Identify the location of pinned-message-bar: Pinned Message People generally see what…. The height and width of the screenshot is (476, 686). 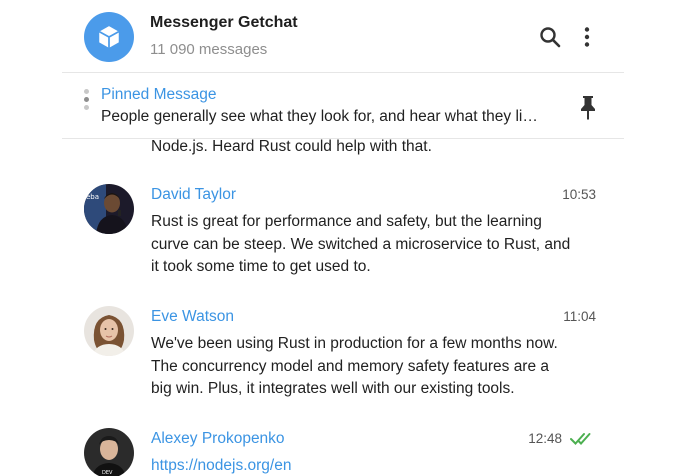
(343, 106).